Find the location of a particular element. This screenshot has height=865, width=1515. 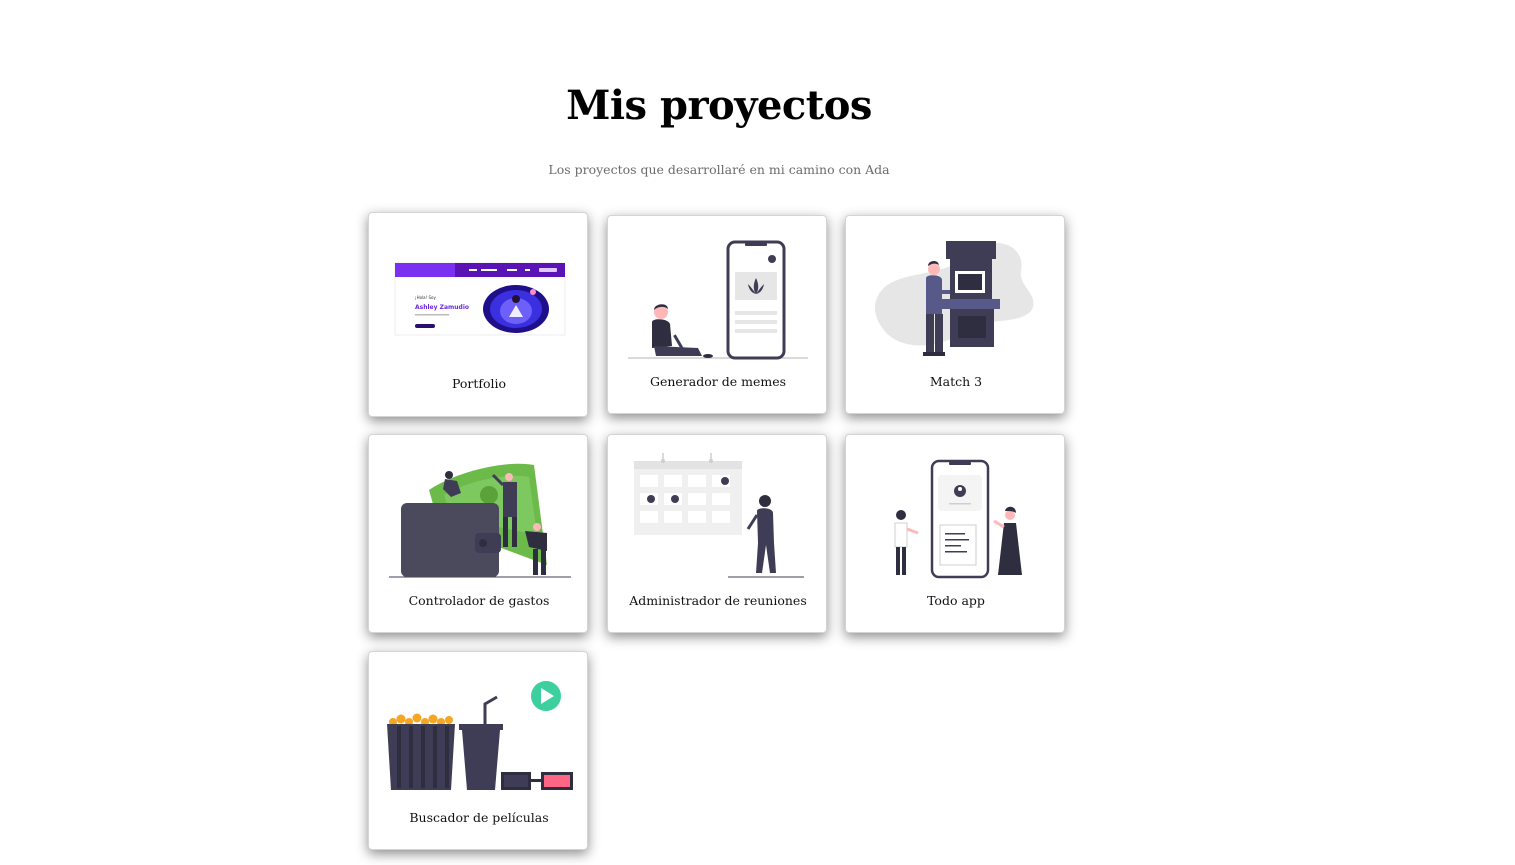

person-with-phone-icon is located at coordinates (718, 300).